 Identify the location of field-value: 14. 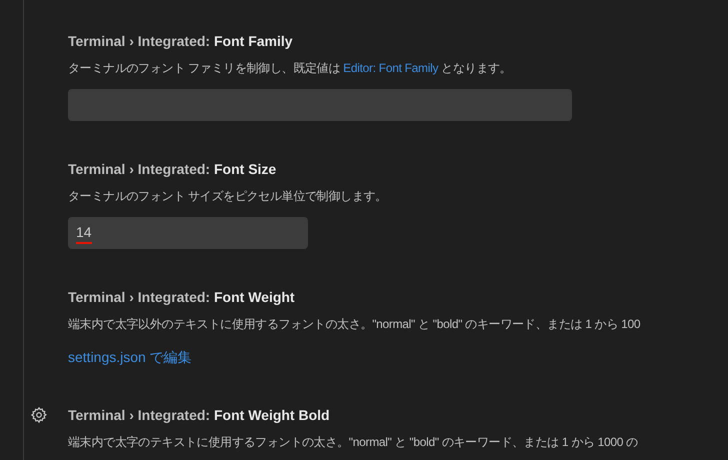
(84, 233).